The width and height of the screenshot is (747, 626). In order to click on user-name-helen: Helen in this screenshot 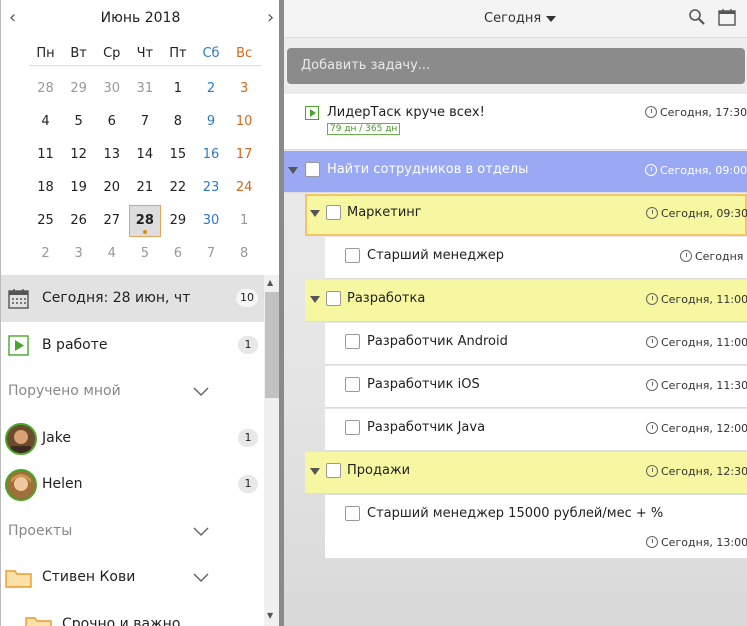, I will do `click(62, 484)`.